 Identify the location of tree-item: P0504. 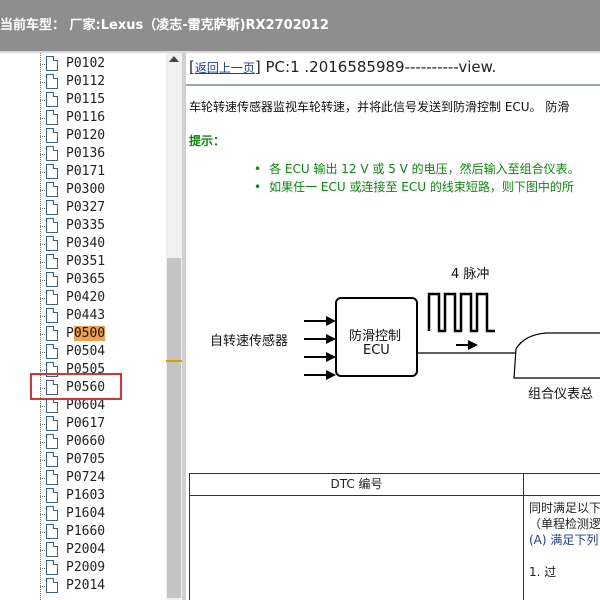
(83, 352).